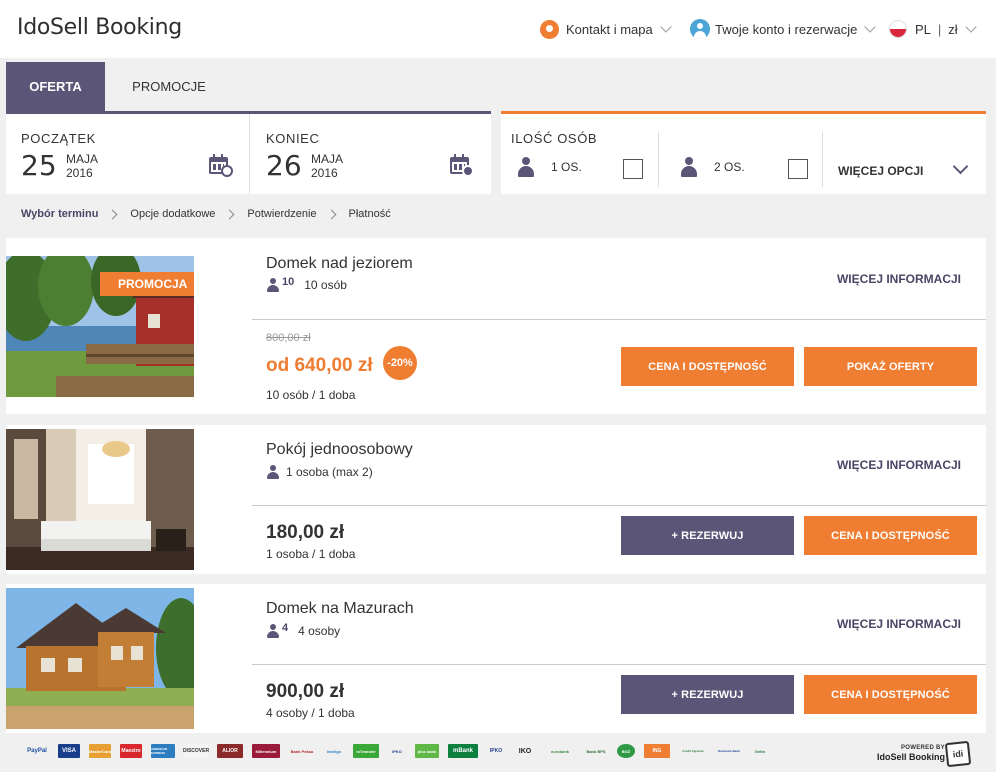 This screenshot has width=996, height=772. I want to click on mastercard-logo: MasterCard, so click(100, 751).